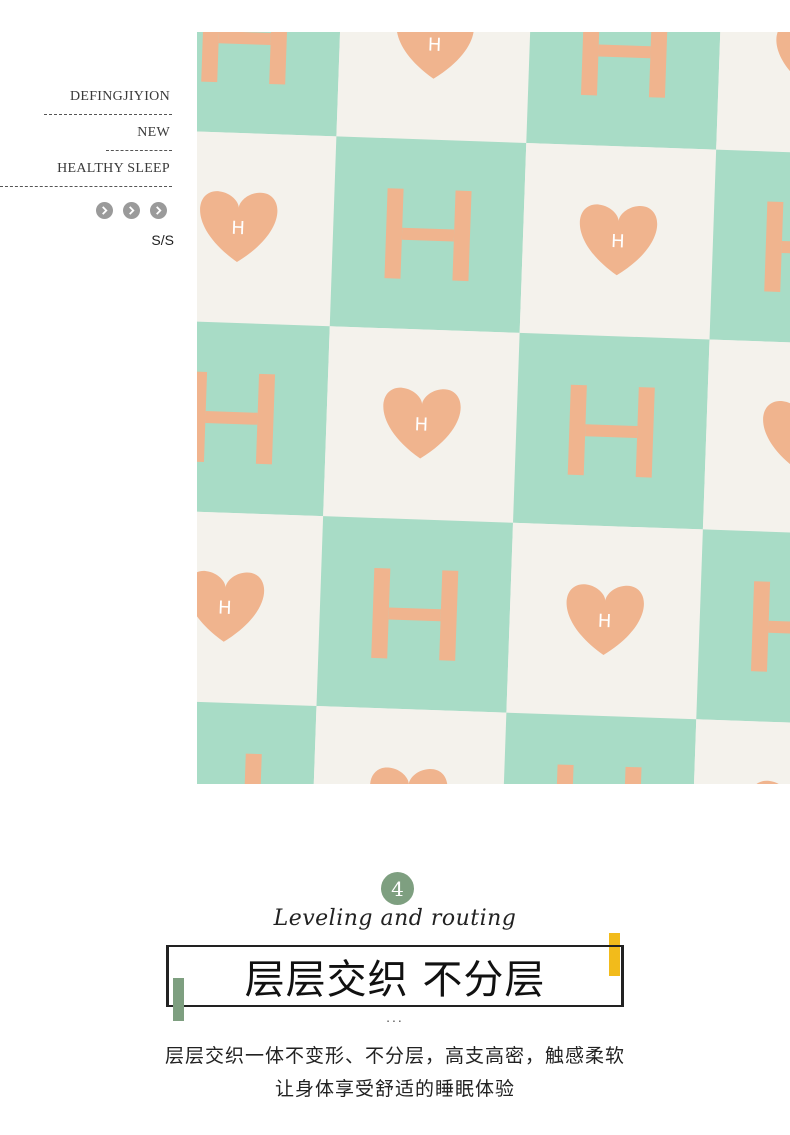 The width and height of the screenshot is (790, 1135). I want to click on healthy-sleep-label: HEALTHY SLEEP, so click(113, 168).